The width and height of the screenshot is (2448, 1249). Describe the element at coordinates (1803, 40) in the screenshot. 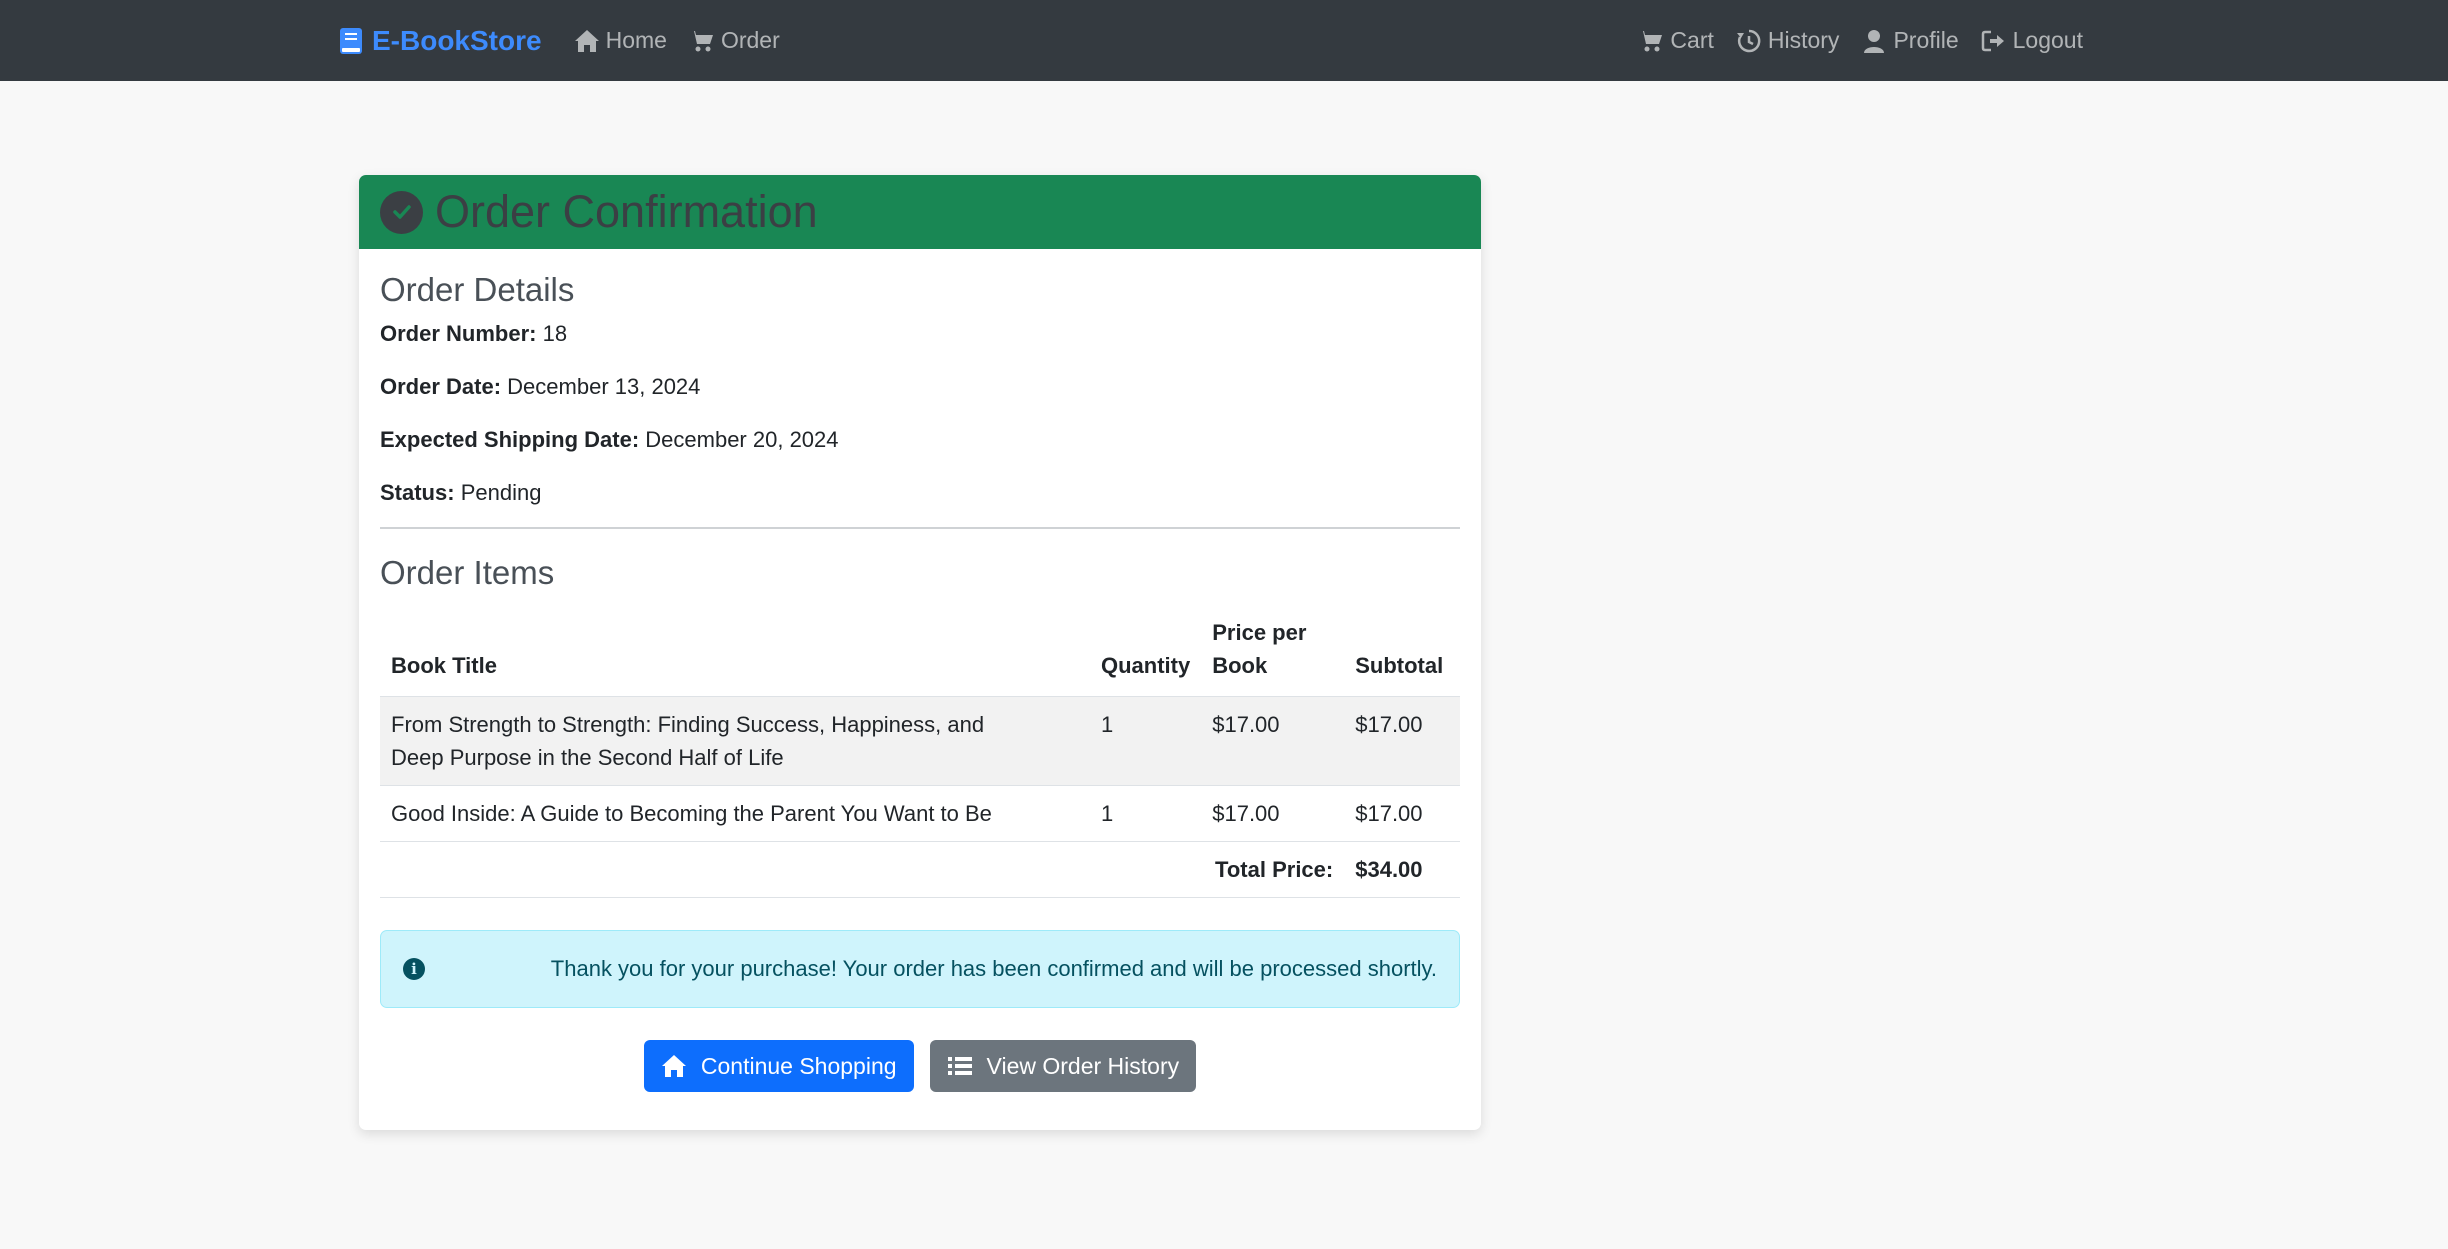

I see `nav-history-label: History` at that location.